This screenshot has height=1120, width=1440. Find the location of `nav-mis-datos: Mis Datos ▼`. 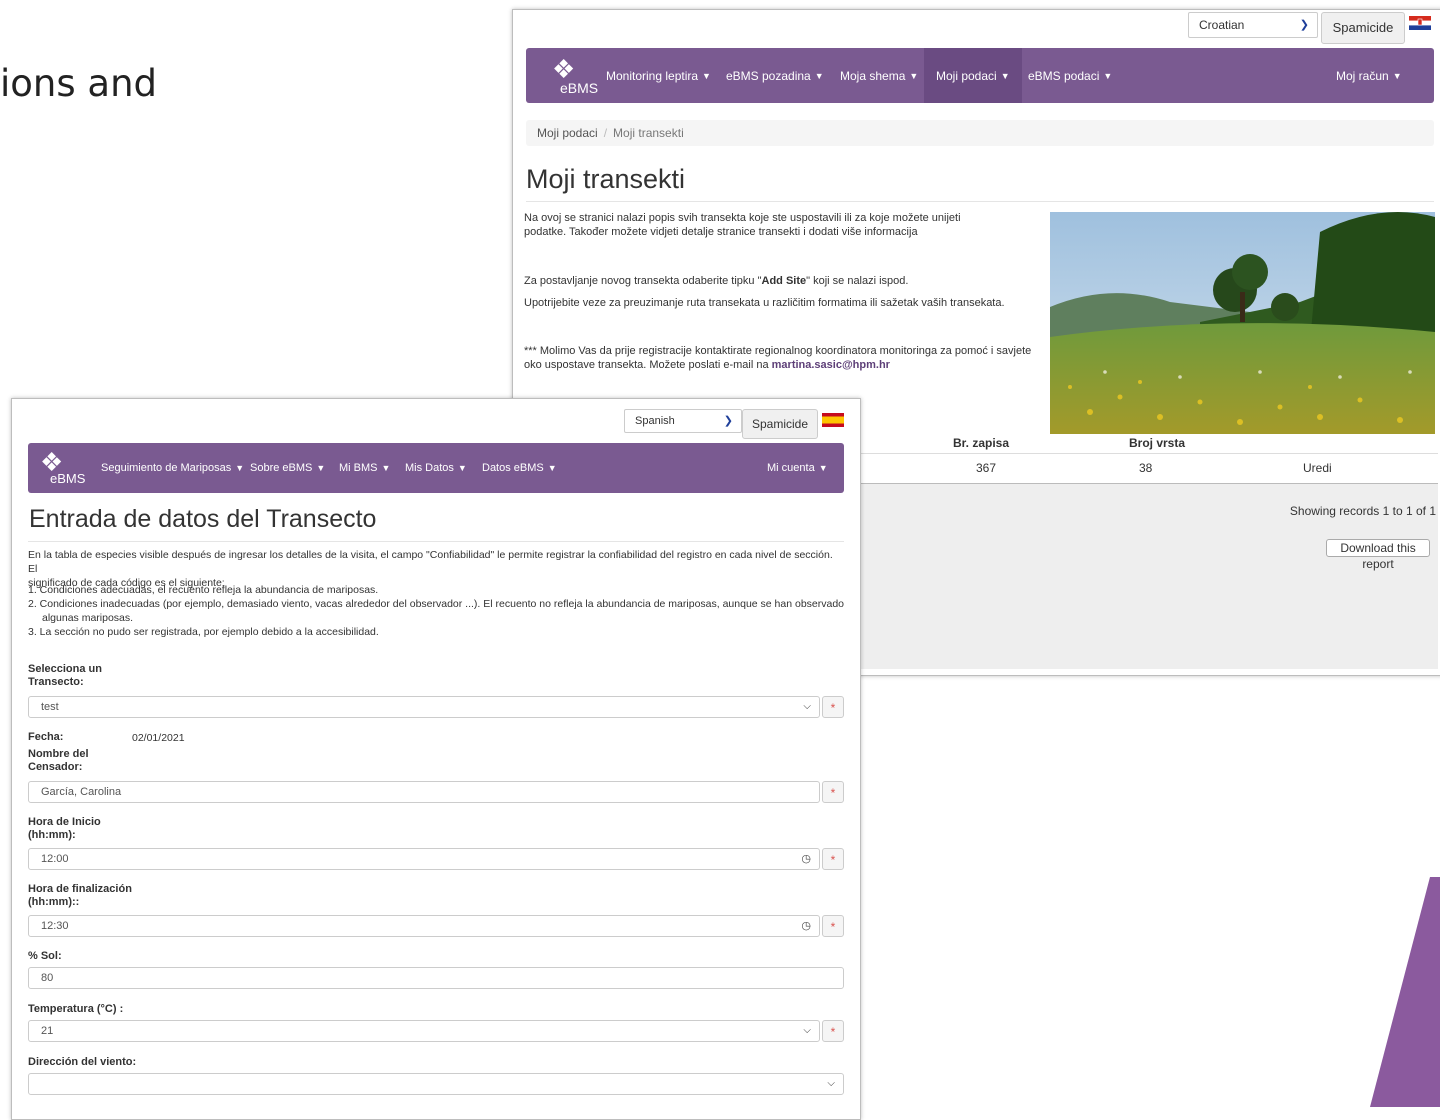

nav-mis-datos: Mis Datos ▼ is located at coordinates (436, 468).